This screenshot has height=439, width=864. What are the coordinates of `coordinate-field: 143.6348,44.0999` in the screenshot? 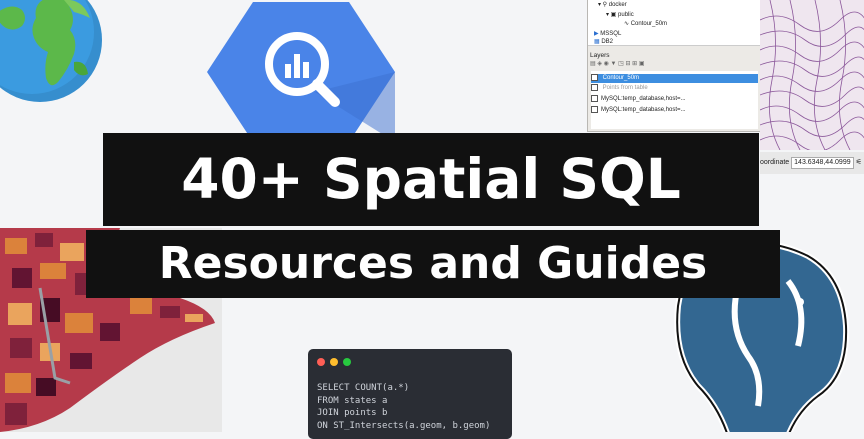 It's located at (822, 163).